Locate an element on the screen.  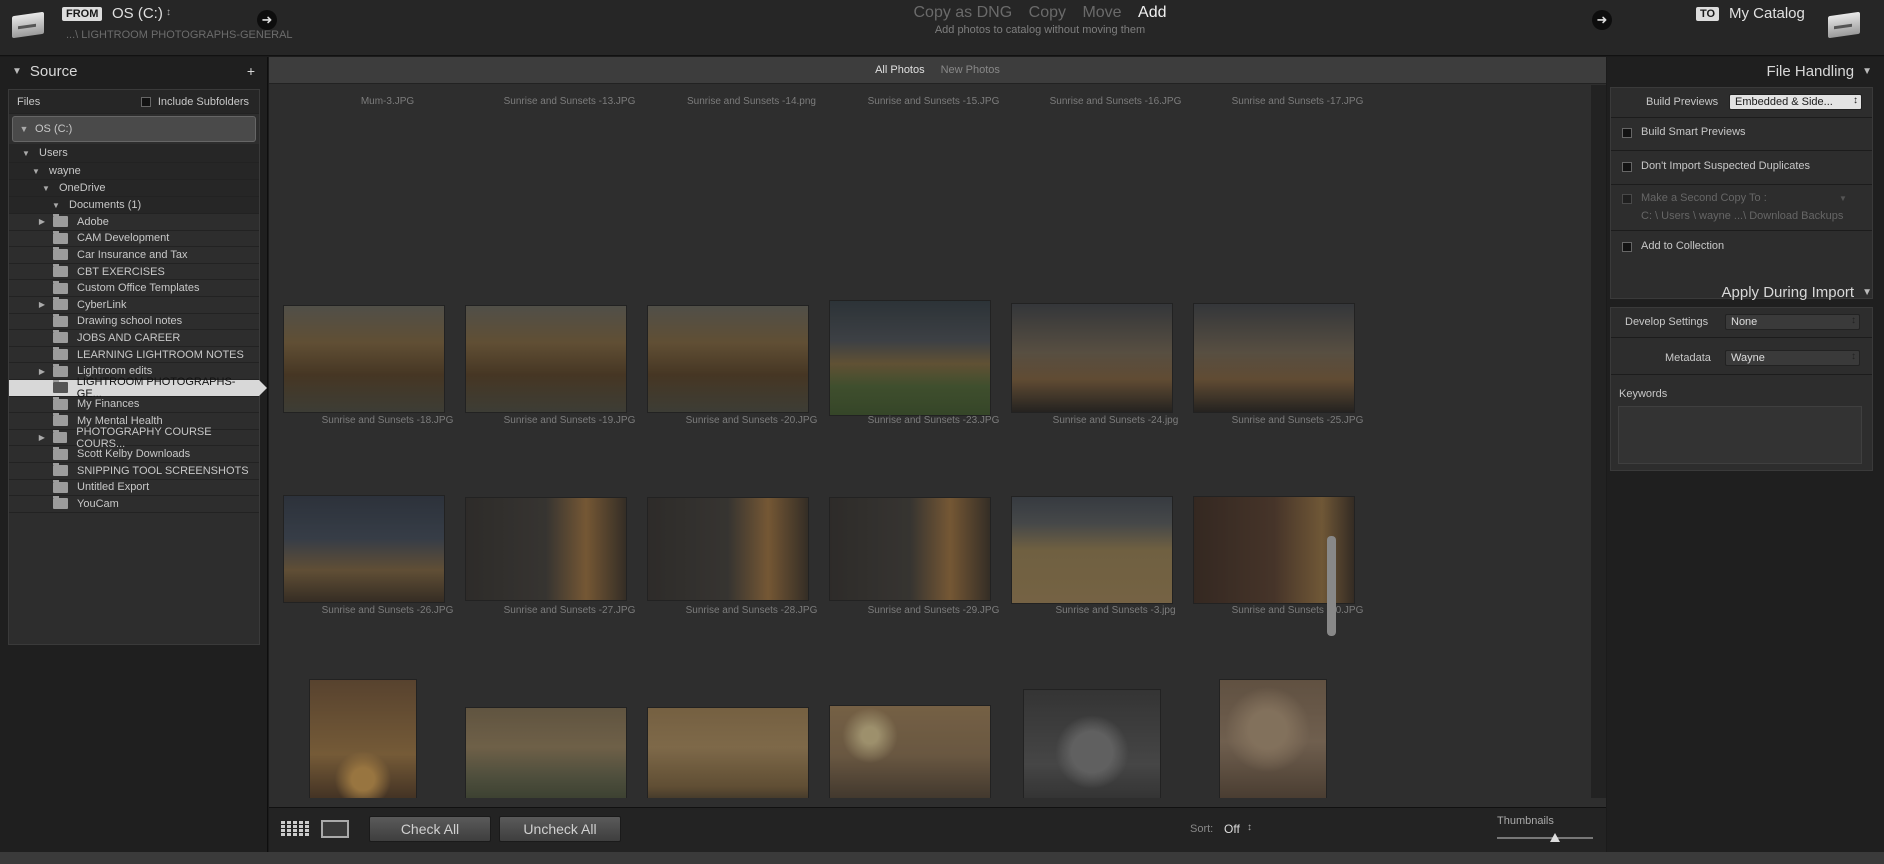
mode-add: Add is located at coordinates (1152, 12).